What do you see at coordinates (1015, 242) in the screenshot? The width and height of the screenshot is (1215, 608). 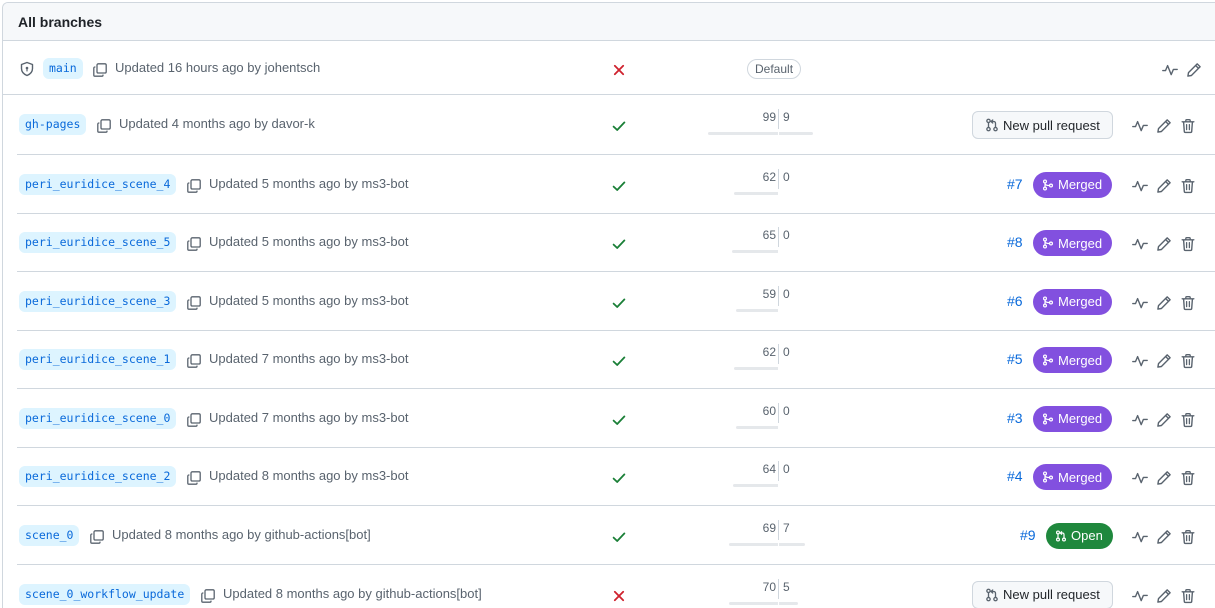 I see `pull-request-link: #8` at bounding box center [1015, 242].